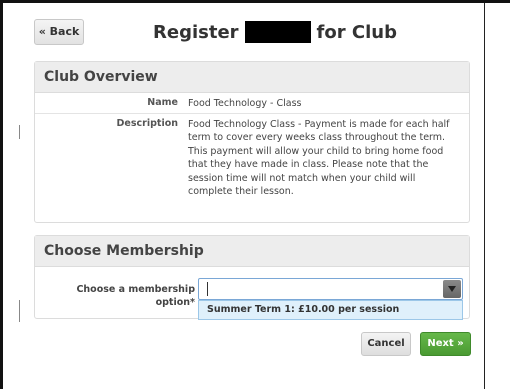  Describe the element at coordinates (135, 296) in the screenshot. I see `membership-field-label: Choose a membership option*` at that location.